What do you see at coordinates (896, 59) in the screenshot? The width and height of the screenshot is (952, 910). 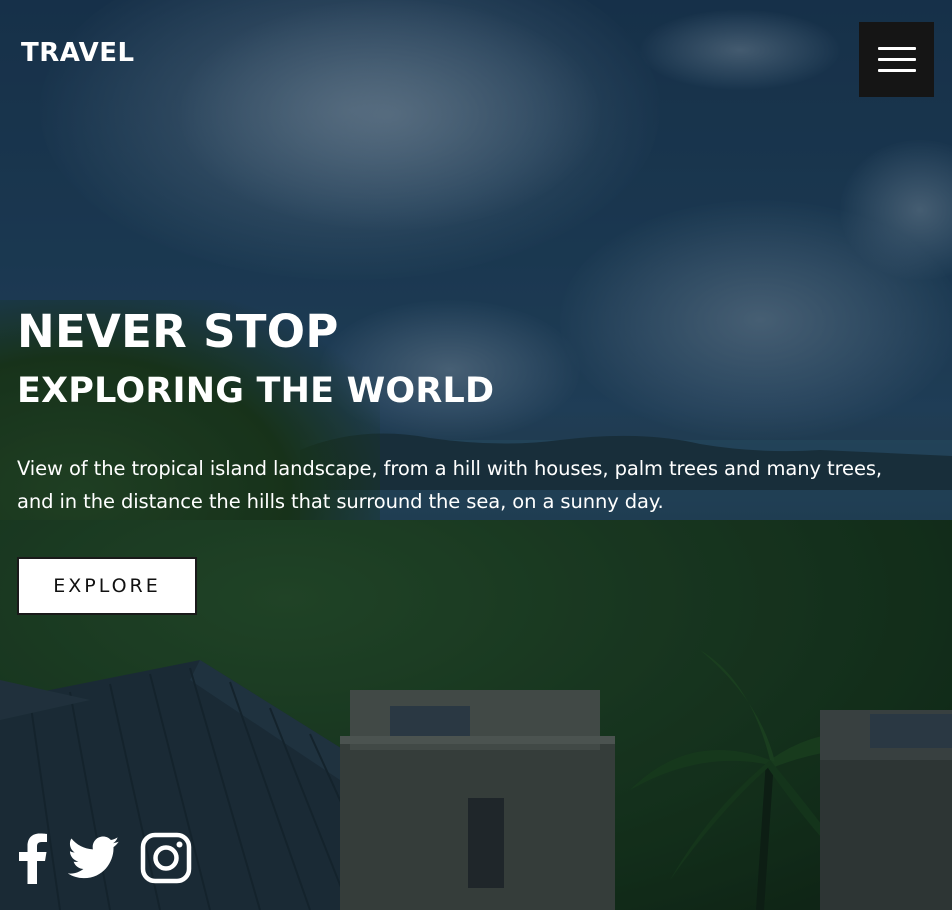 I see `hamburger-menu-button` at bounding box center [896, 59].